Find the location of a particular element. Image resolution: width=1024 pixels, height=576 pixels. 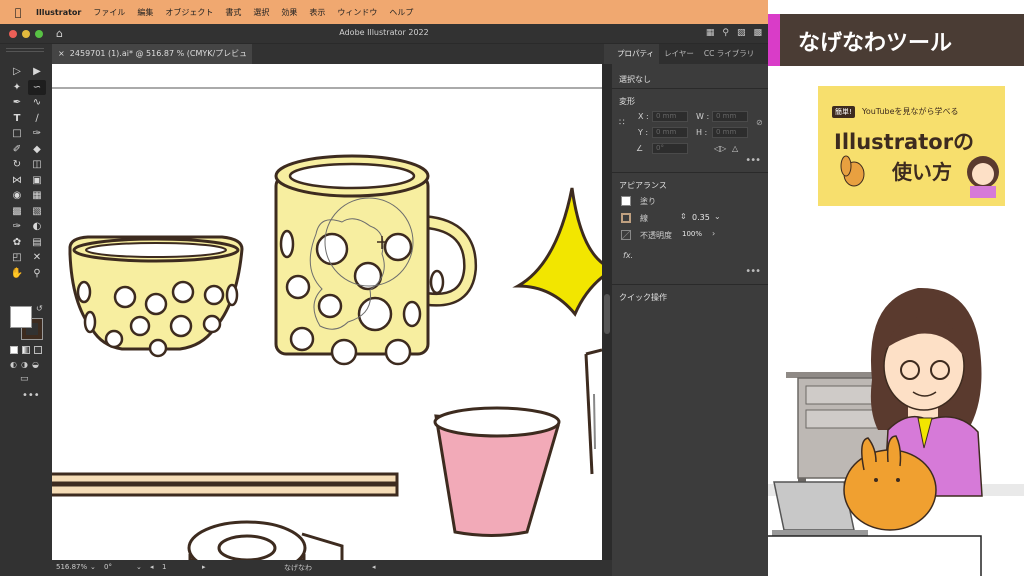

shaper-tool-icon: ✐ is located at coordinates (17, 150).